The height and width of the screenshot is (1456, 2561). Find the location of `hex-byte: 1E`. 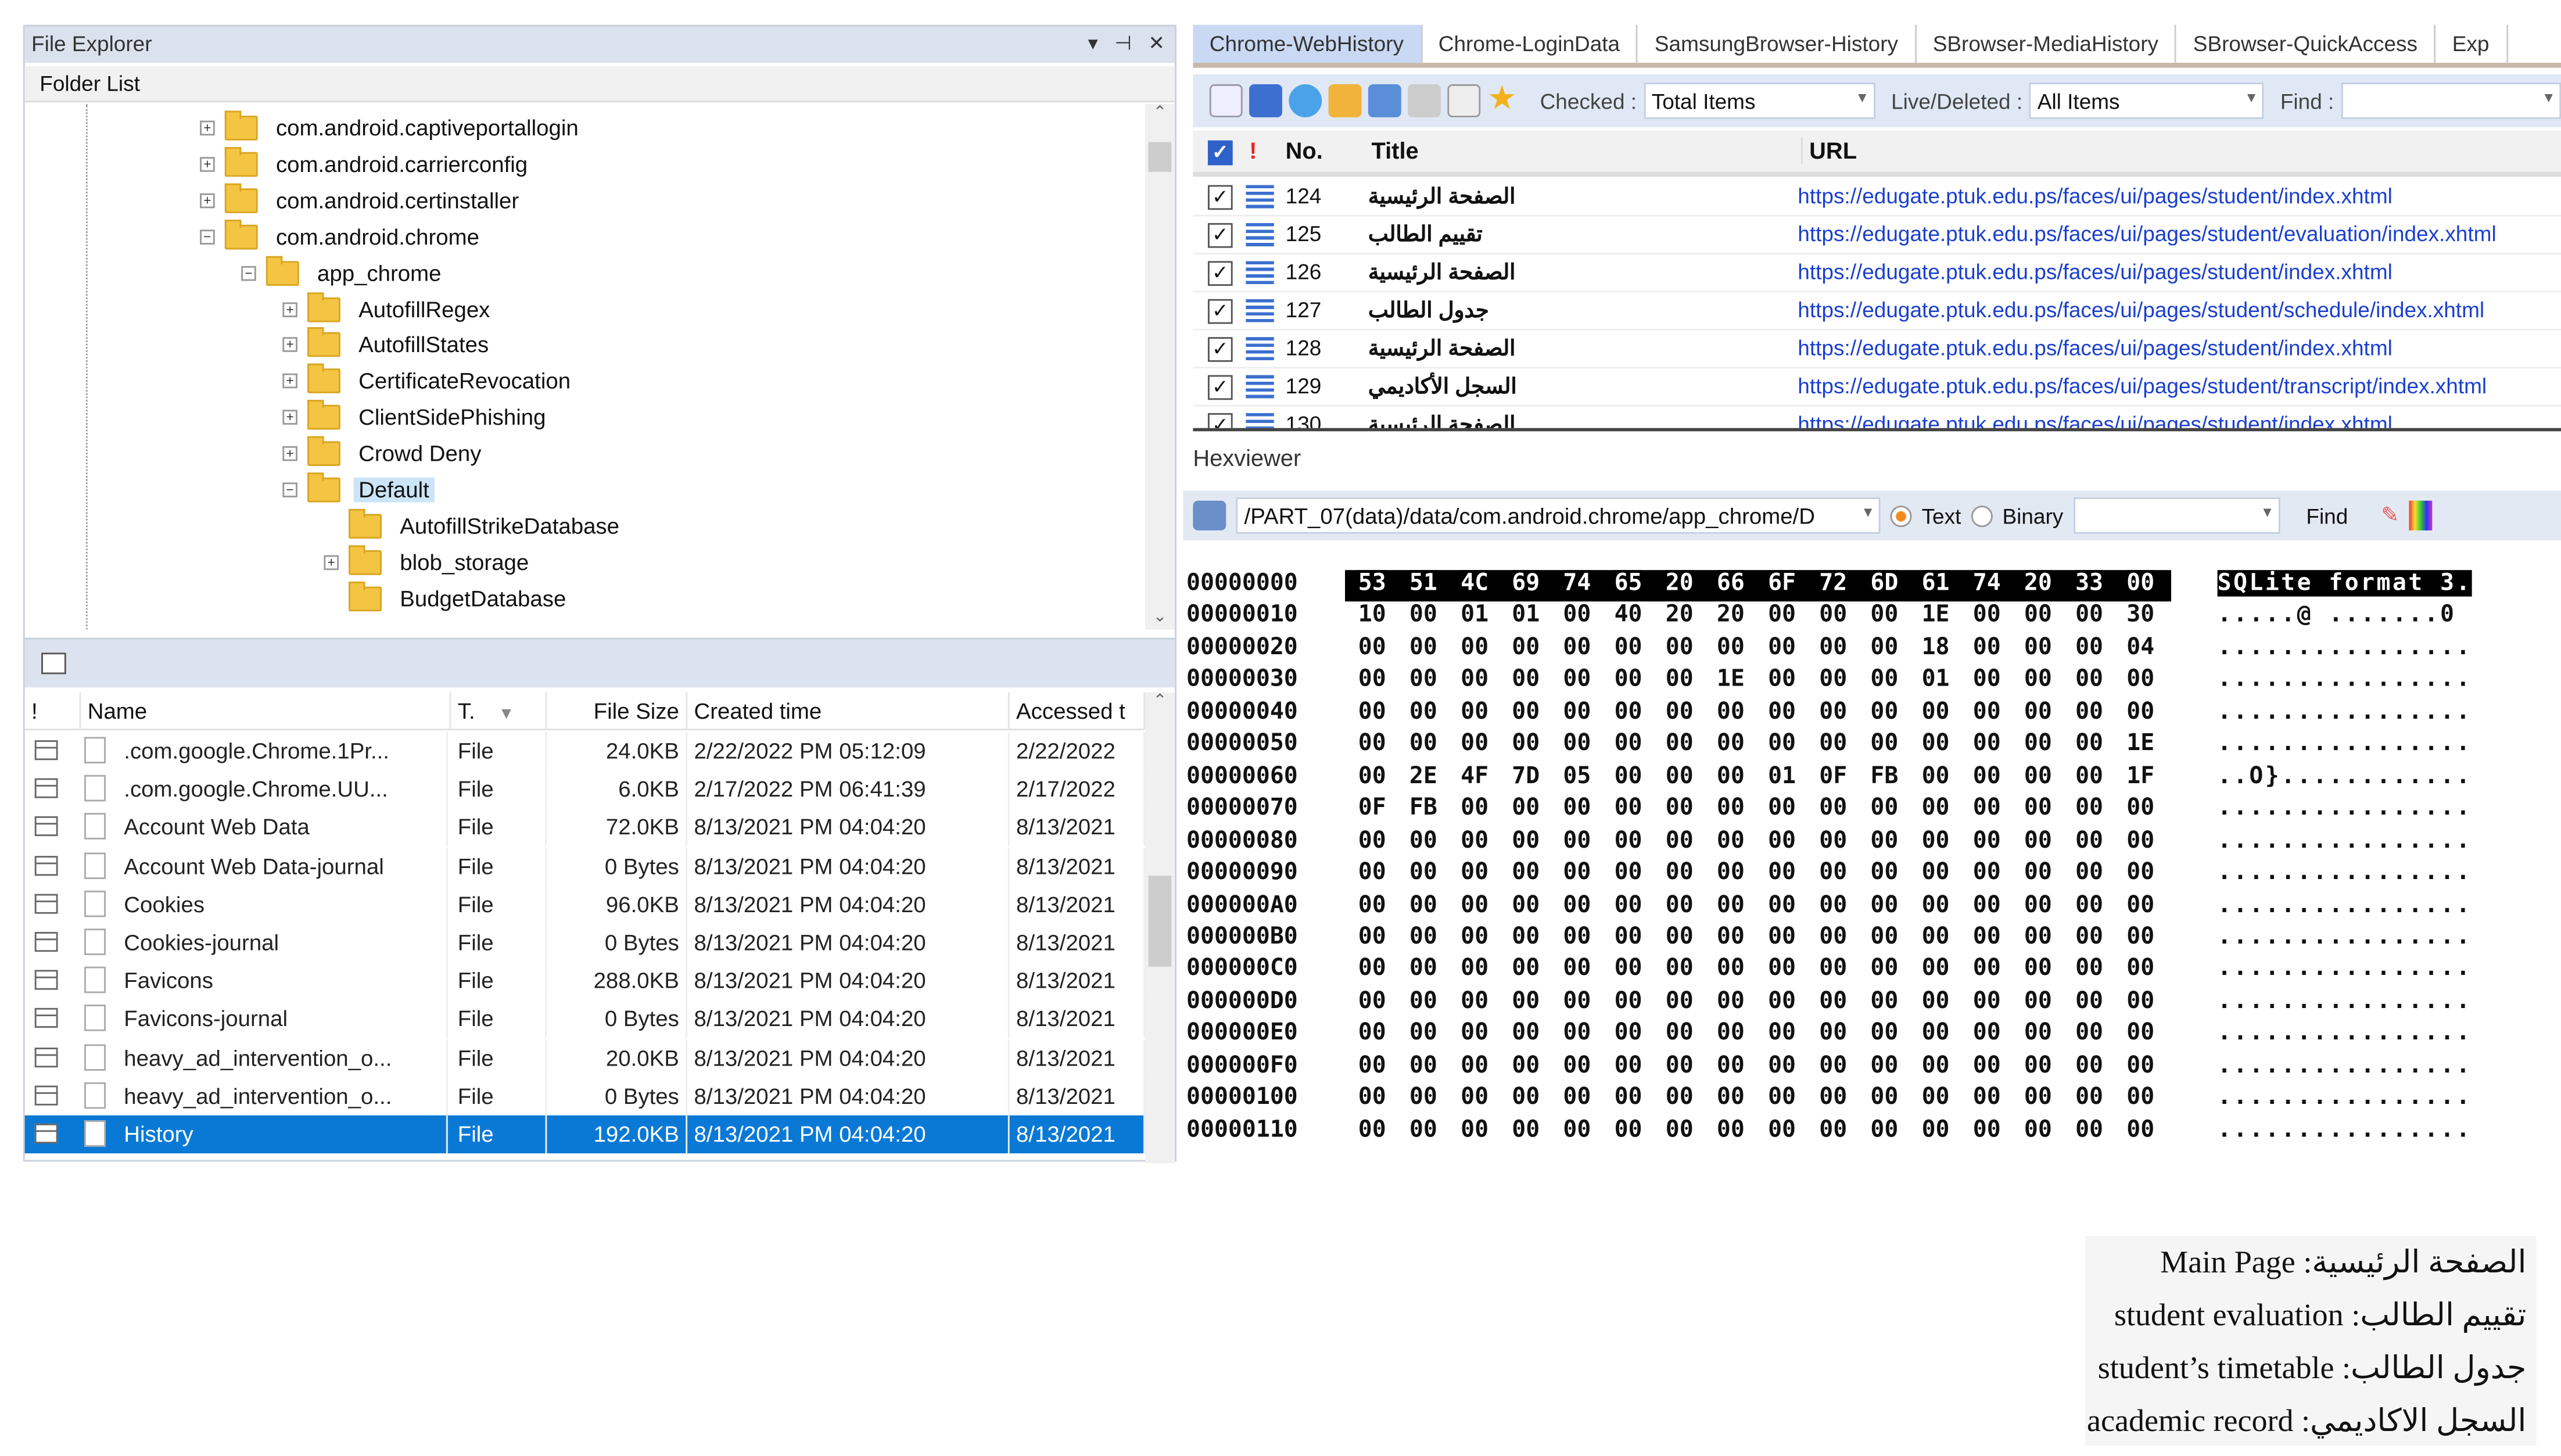

hex-byte: 1E is located at coordinates (2140, 745).